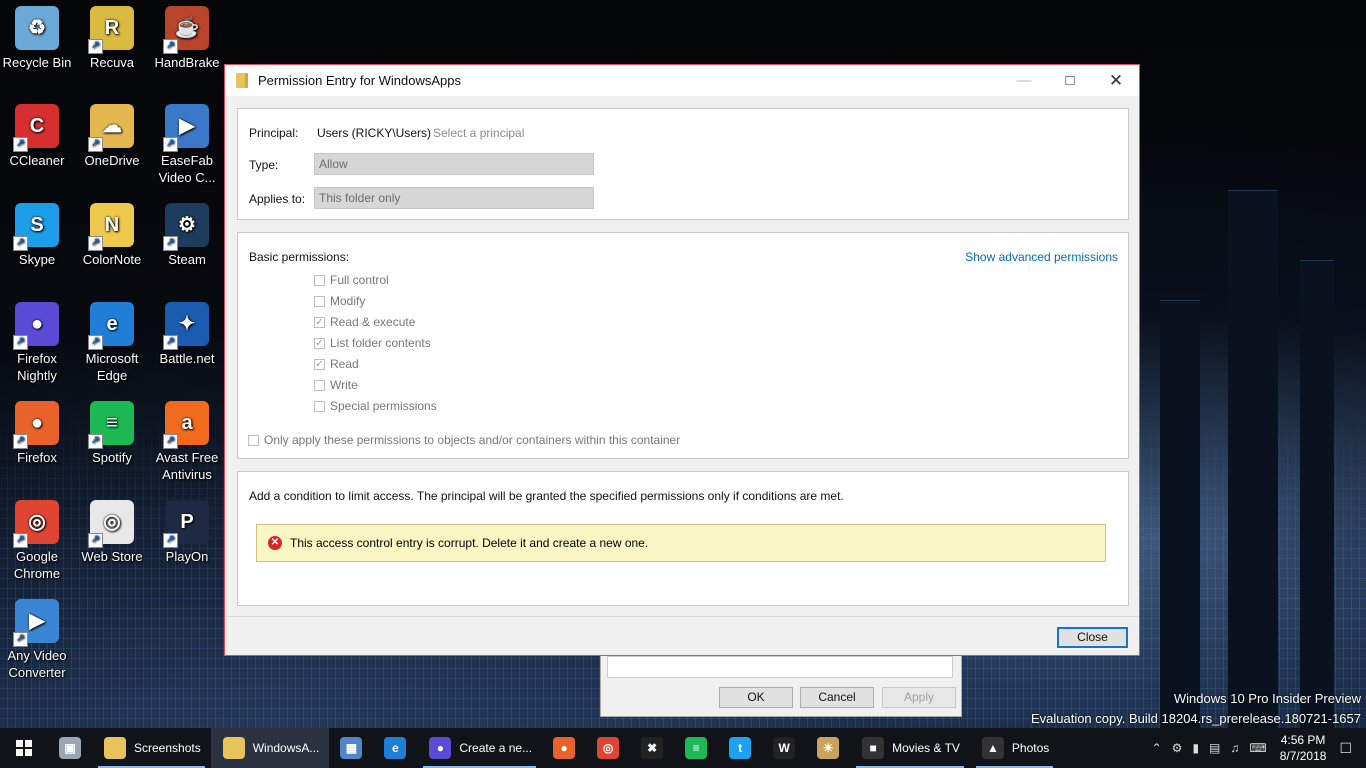 This screenshot has height=768, width=1366. Describe the element at coordinates (339, 301) in the screenshot. I see `permission-row: Modify` at that location.